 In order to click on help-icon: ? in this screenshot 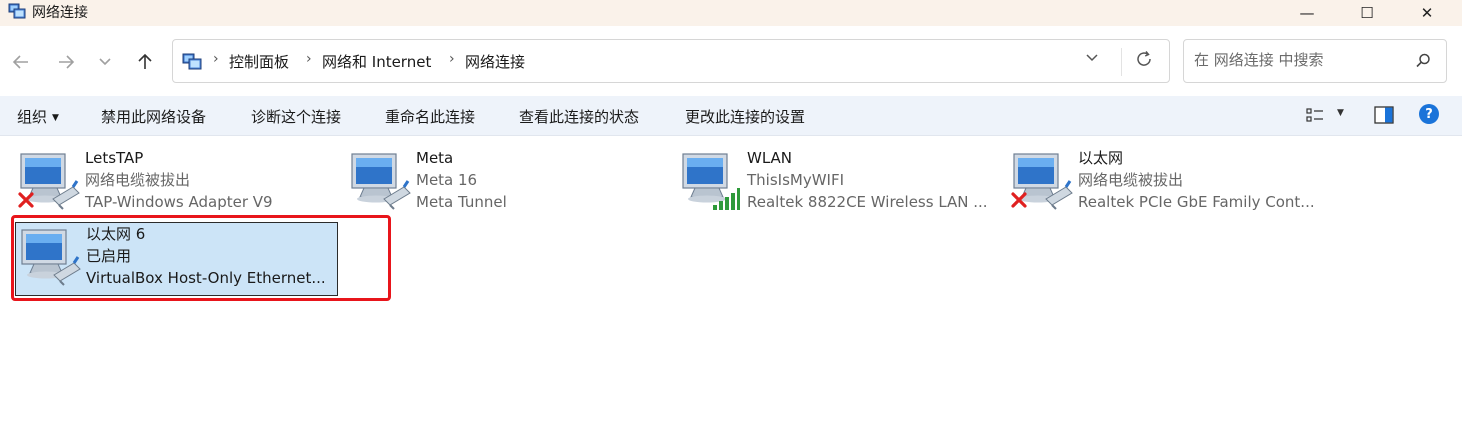, I will do `click(1429, 114)`.